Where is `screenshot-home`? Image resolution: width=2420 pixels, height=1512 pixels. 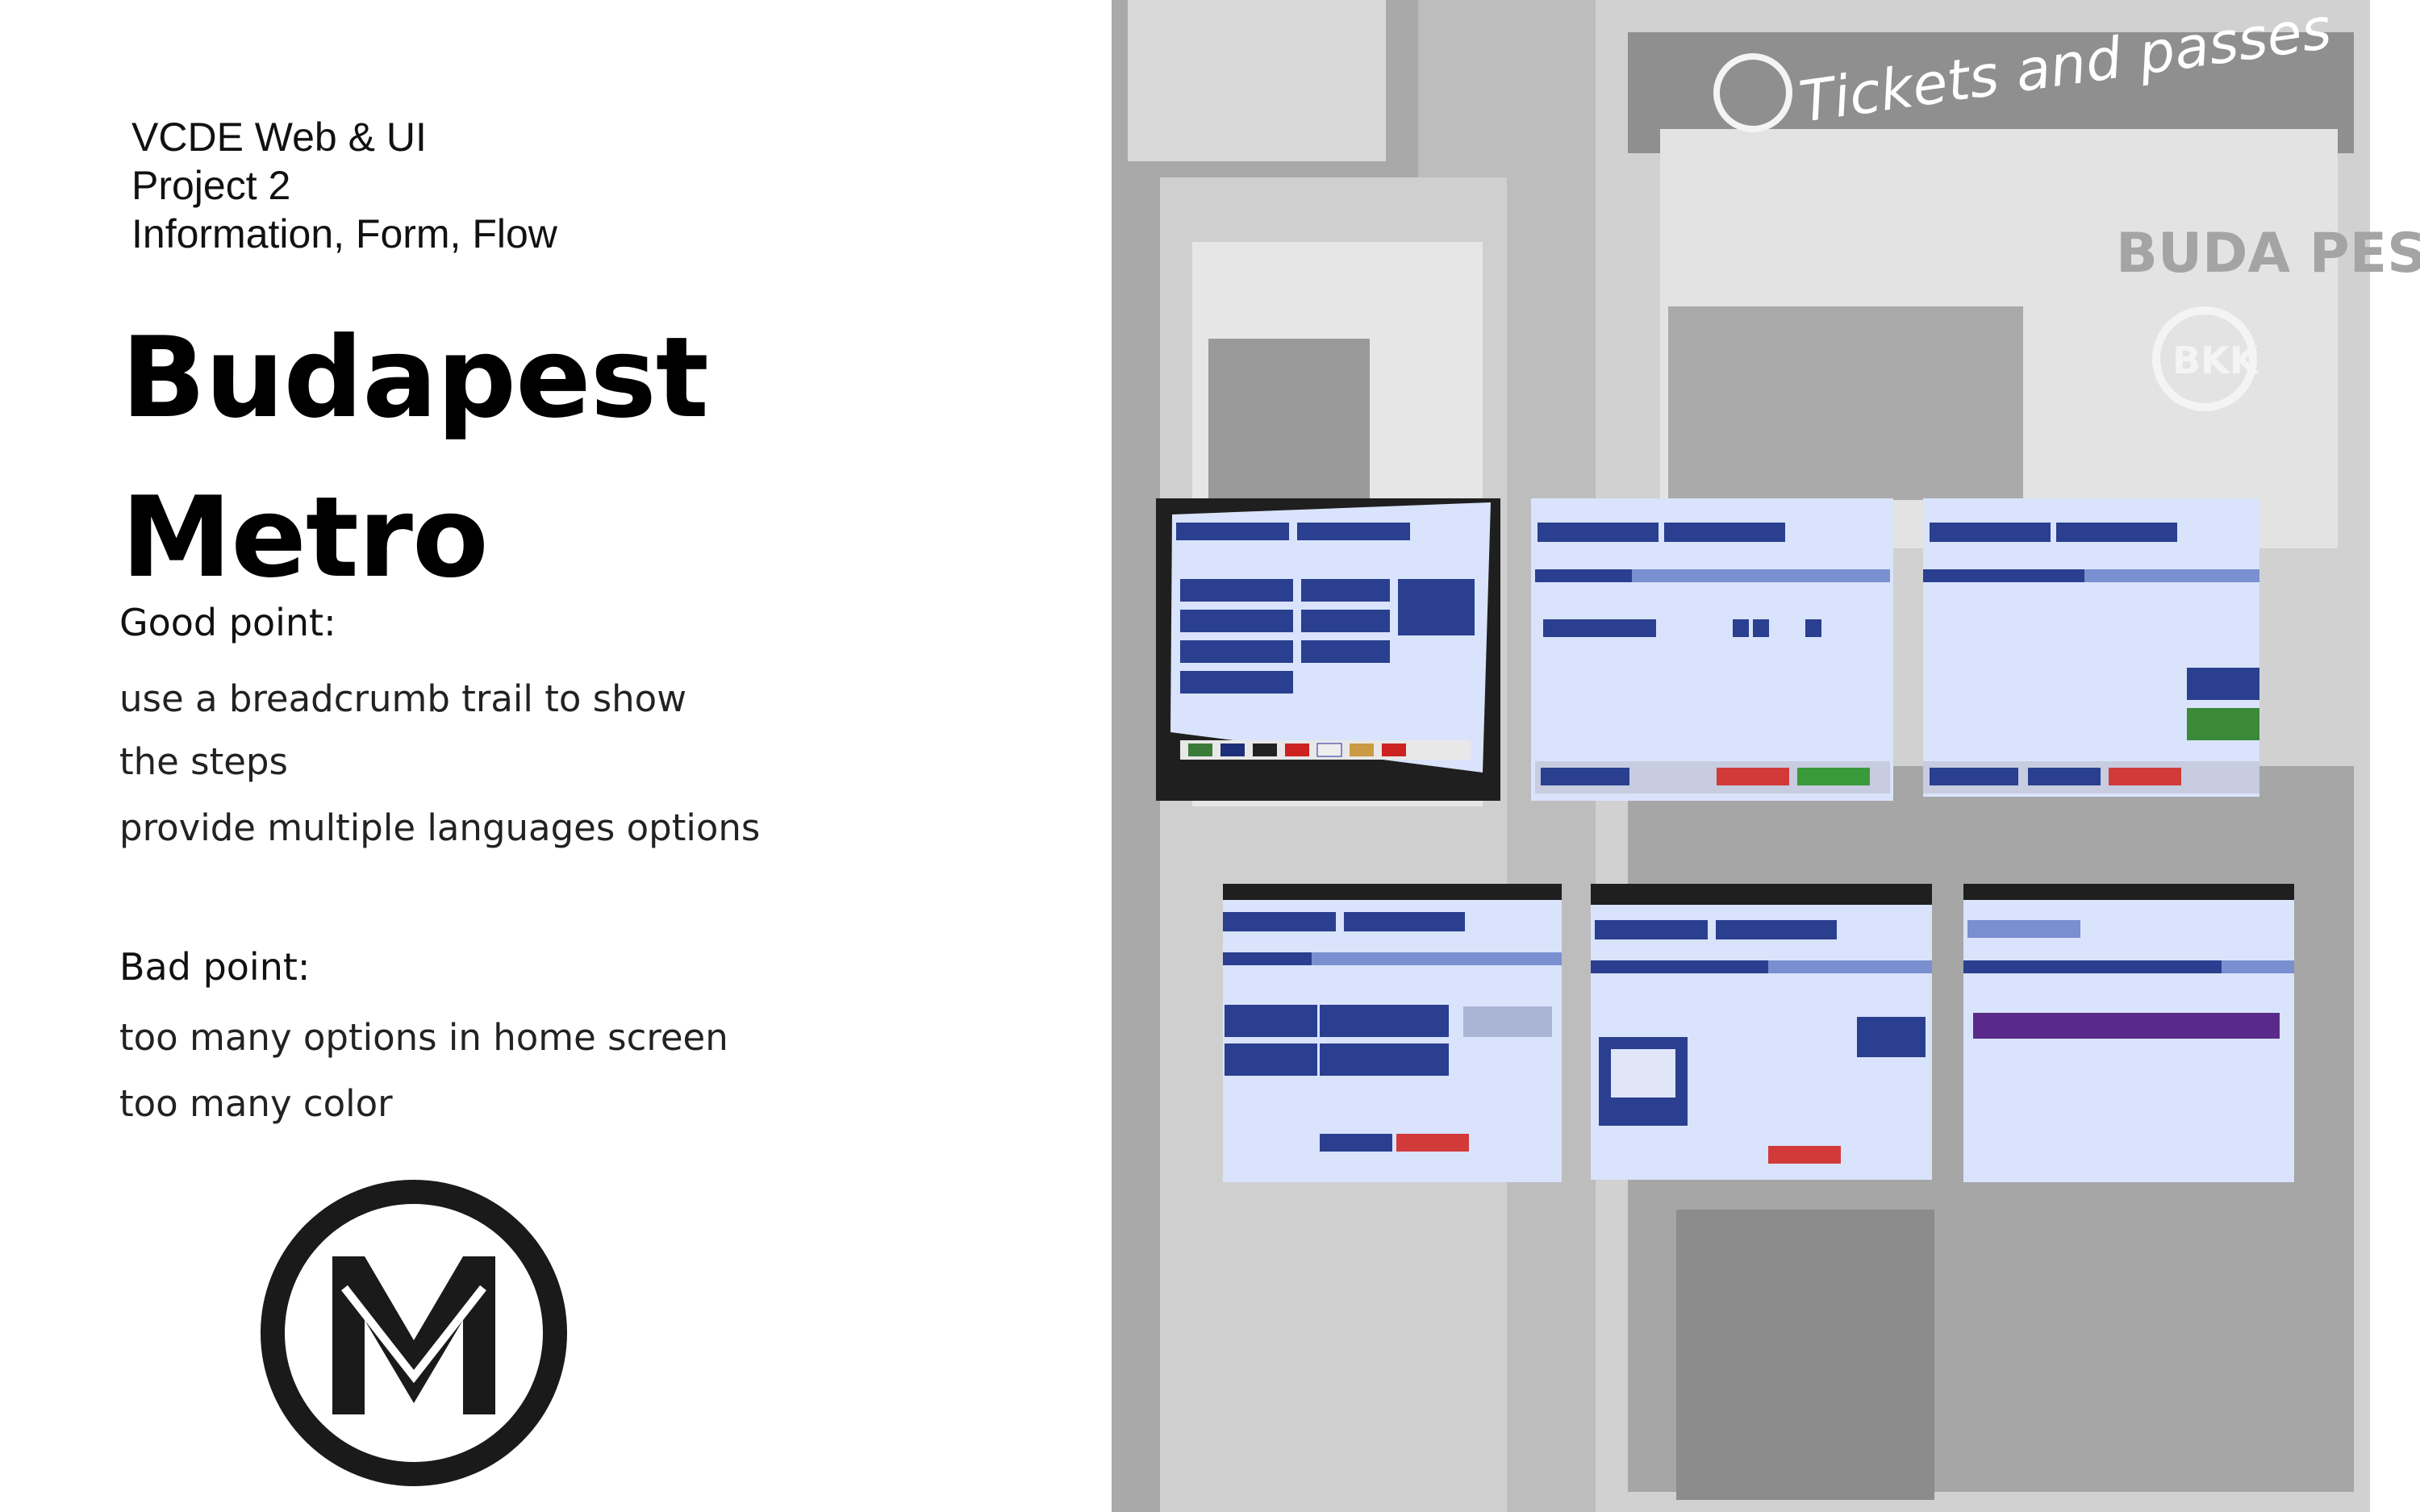 screenshot-home is located at coordinates (1328, 649).